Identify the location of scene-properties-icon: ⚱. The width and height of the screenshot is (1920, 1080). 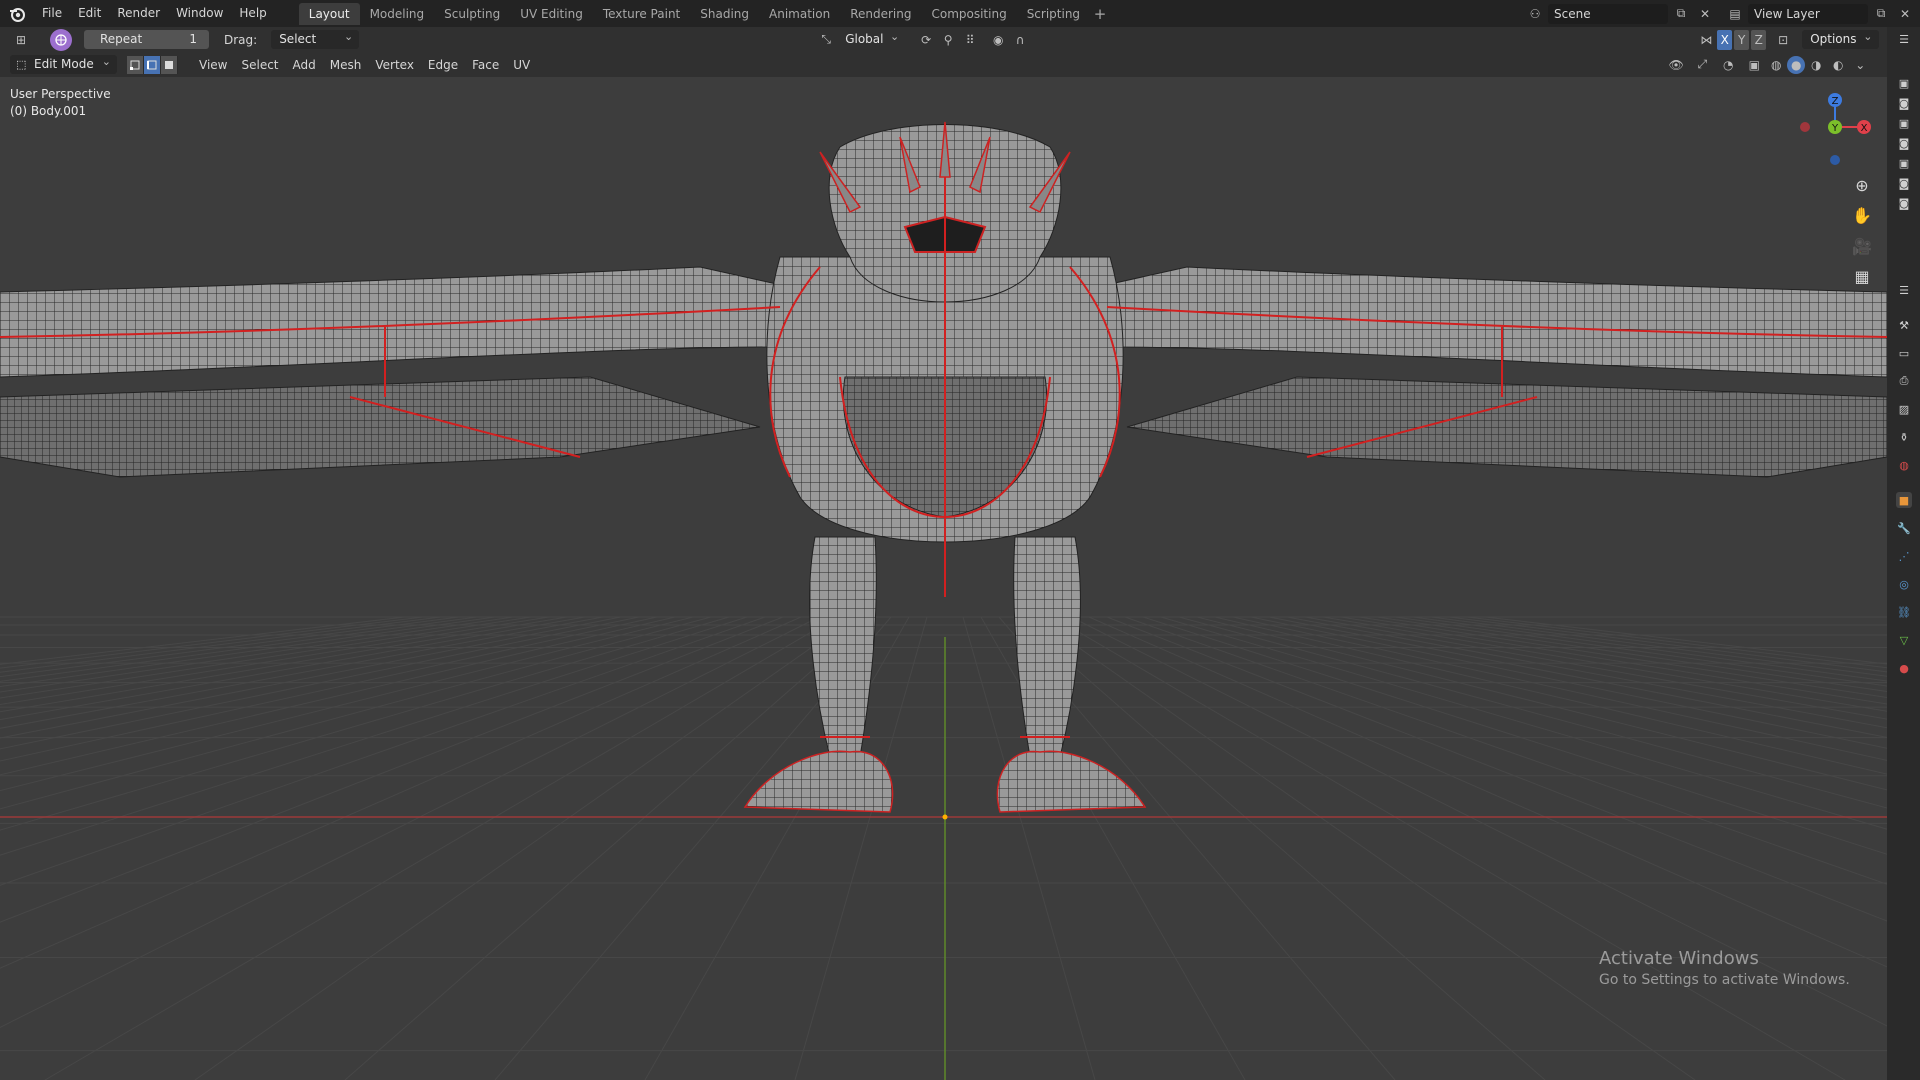
(1904, 437).